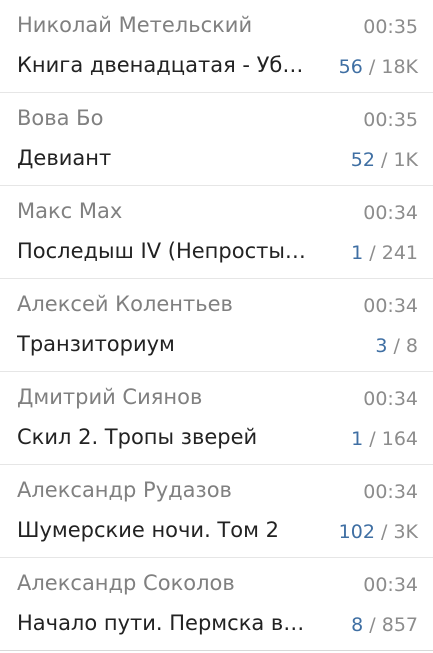 The height and width of the screenshot is (653, 433). I want to click on author-name: Вова Бо, so click(60, 118).